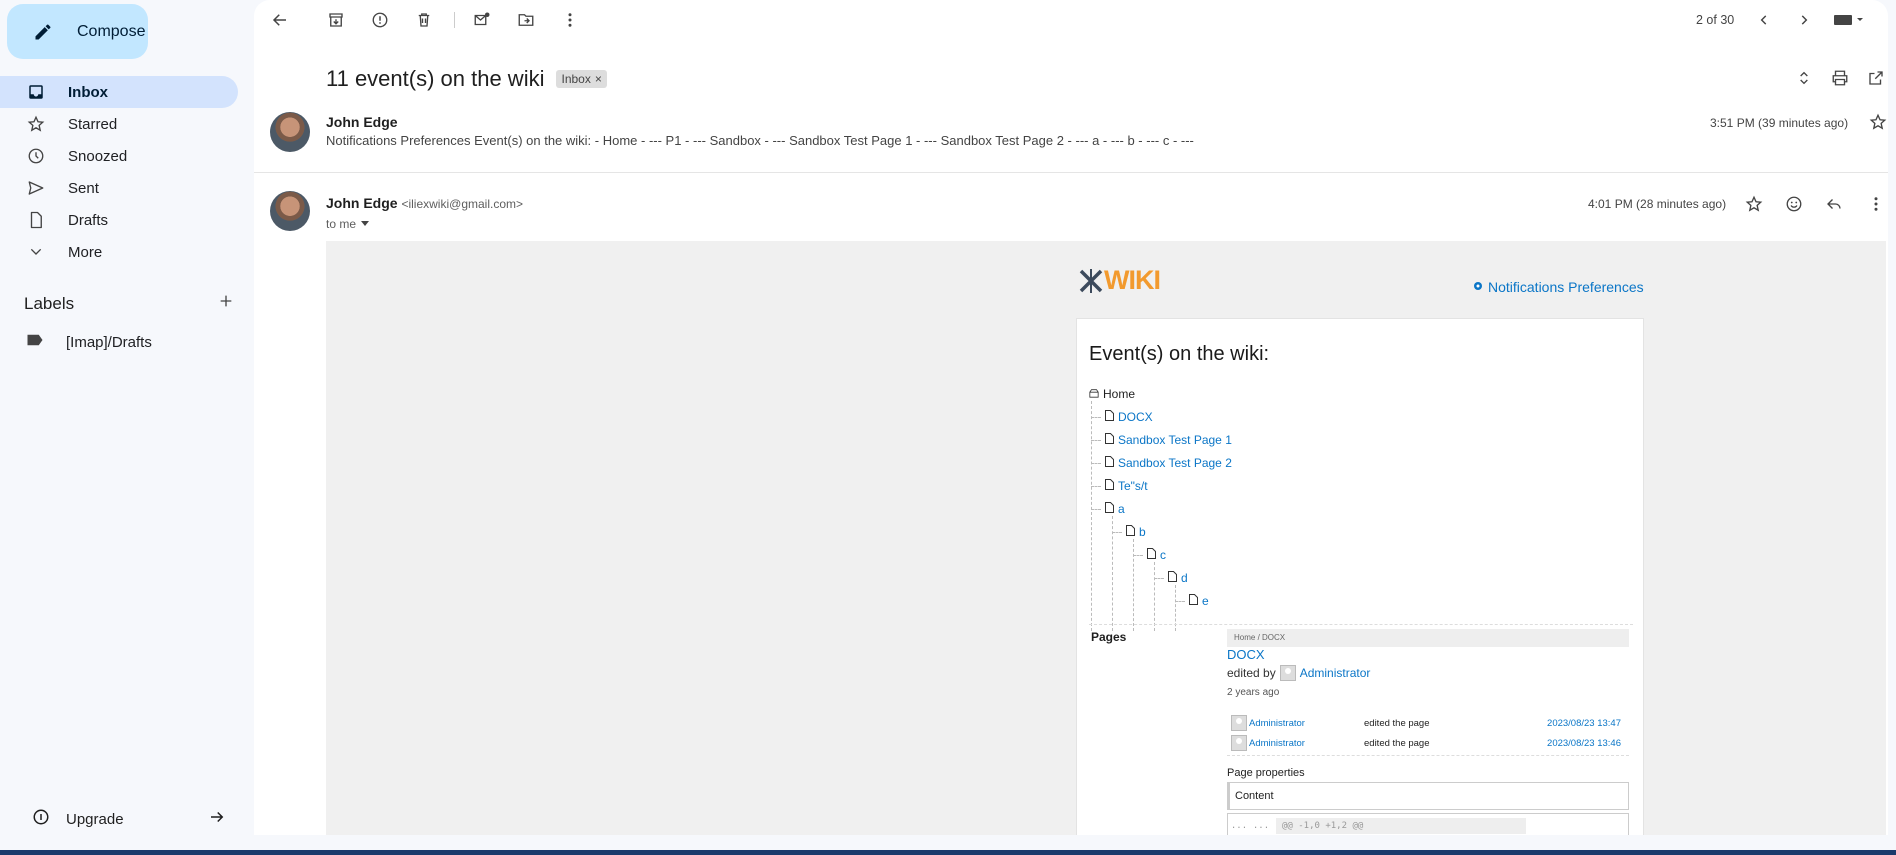 The width and height of the screenshot is (1896, 855). What do you see at coordinates (49, 303) in the screenshot?
I see `labels-title: Labels` at bounding box center [49, 303].